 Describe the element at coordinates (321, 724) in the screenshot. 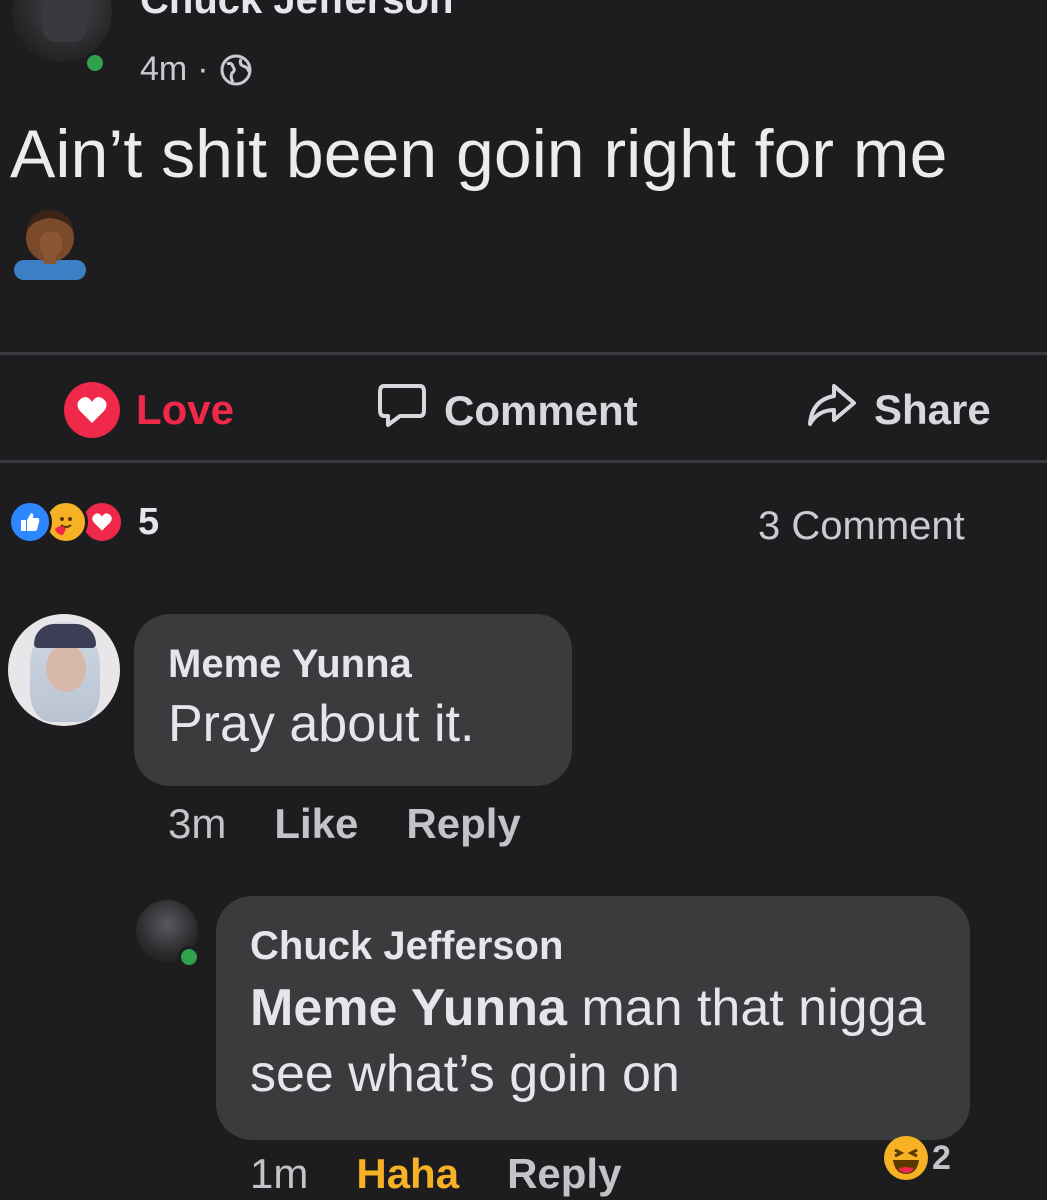

I see `comment-text: Pray about it.` at that location.